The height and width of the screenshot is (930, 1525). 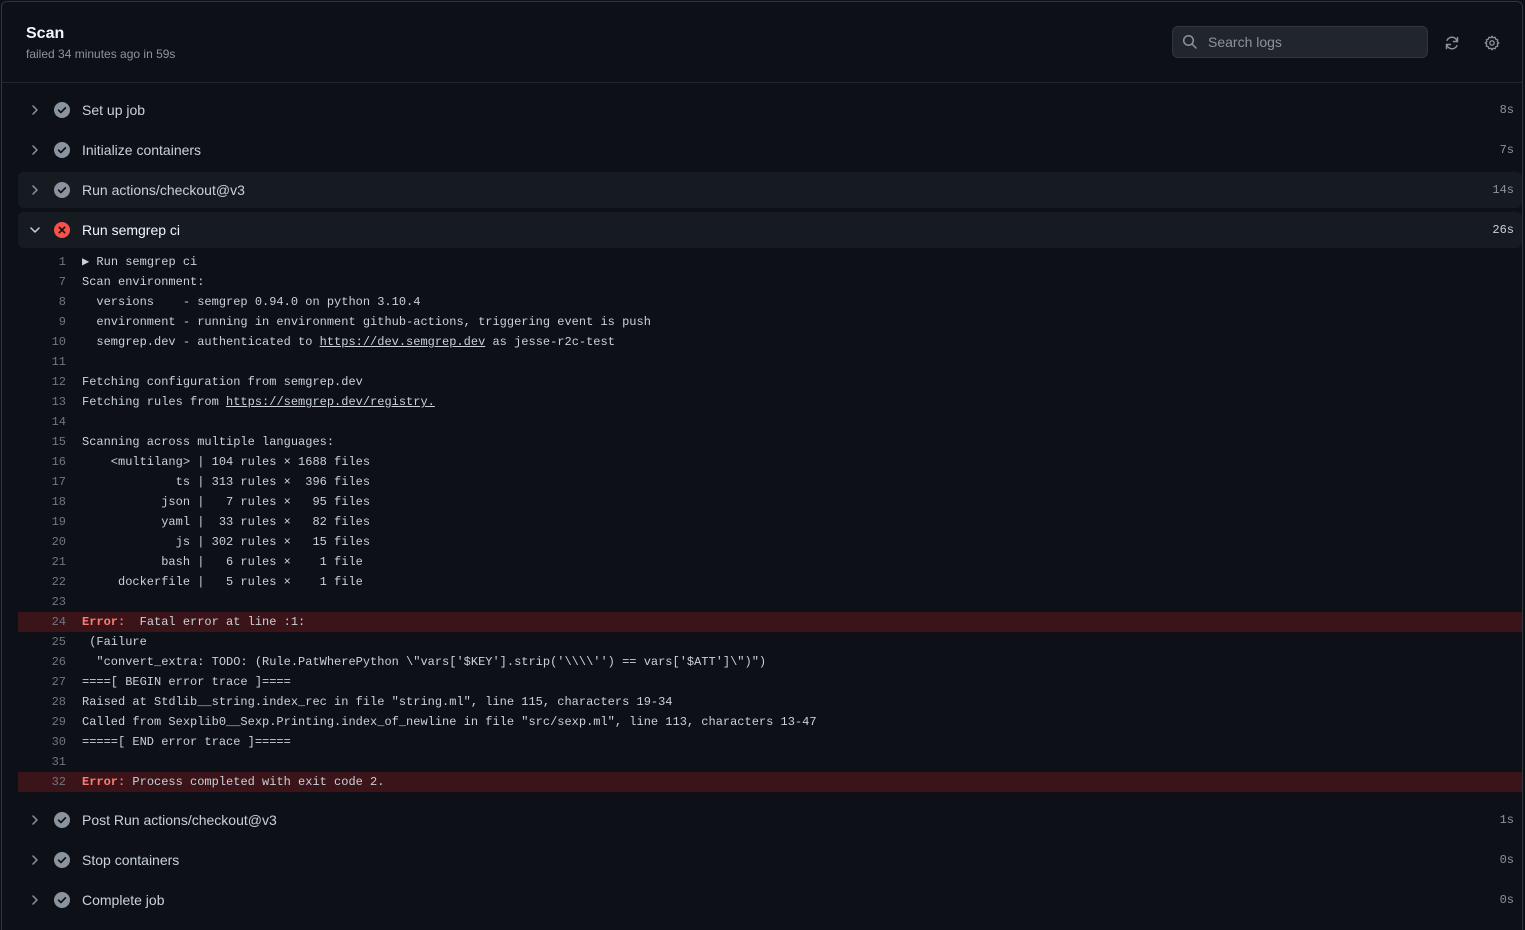 What do you see at coordinates (42, 322) in the screenshot?
I see `line-number: 9` at bounding box center [42, 322].